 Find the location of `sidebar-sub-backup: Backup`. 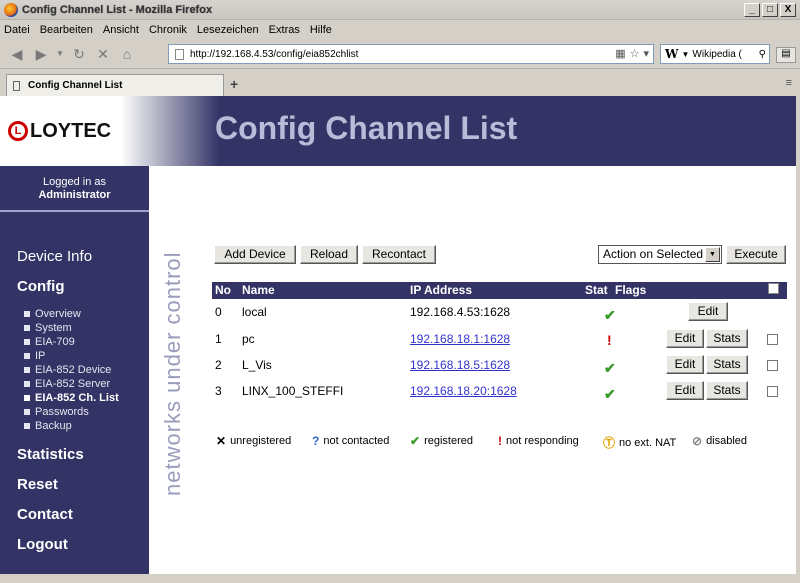

sidebar-sub-backup: Backup is located at coordinates (48, 426).